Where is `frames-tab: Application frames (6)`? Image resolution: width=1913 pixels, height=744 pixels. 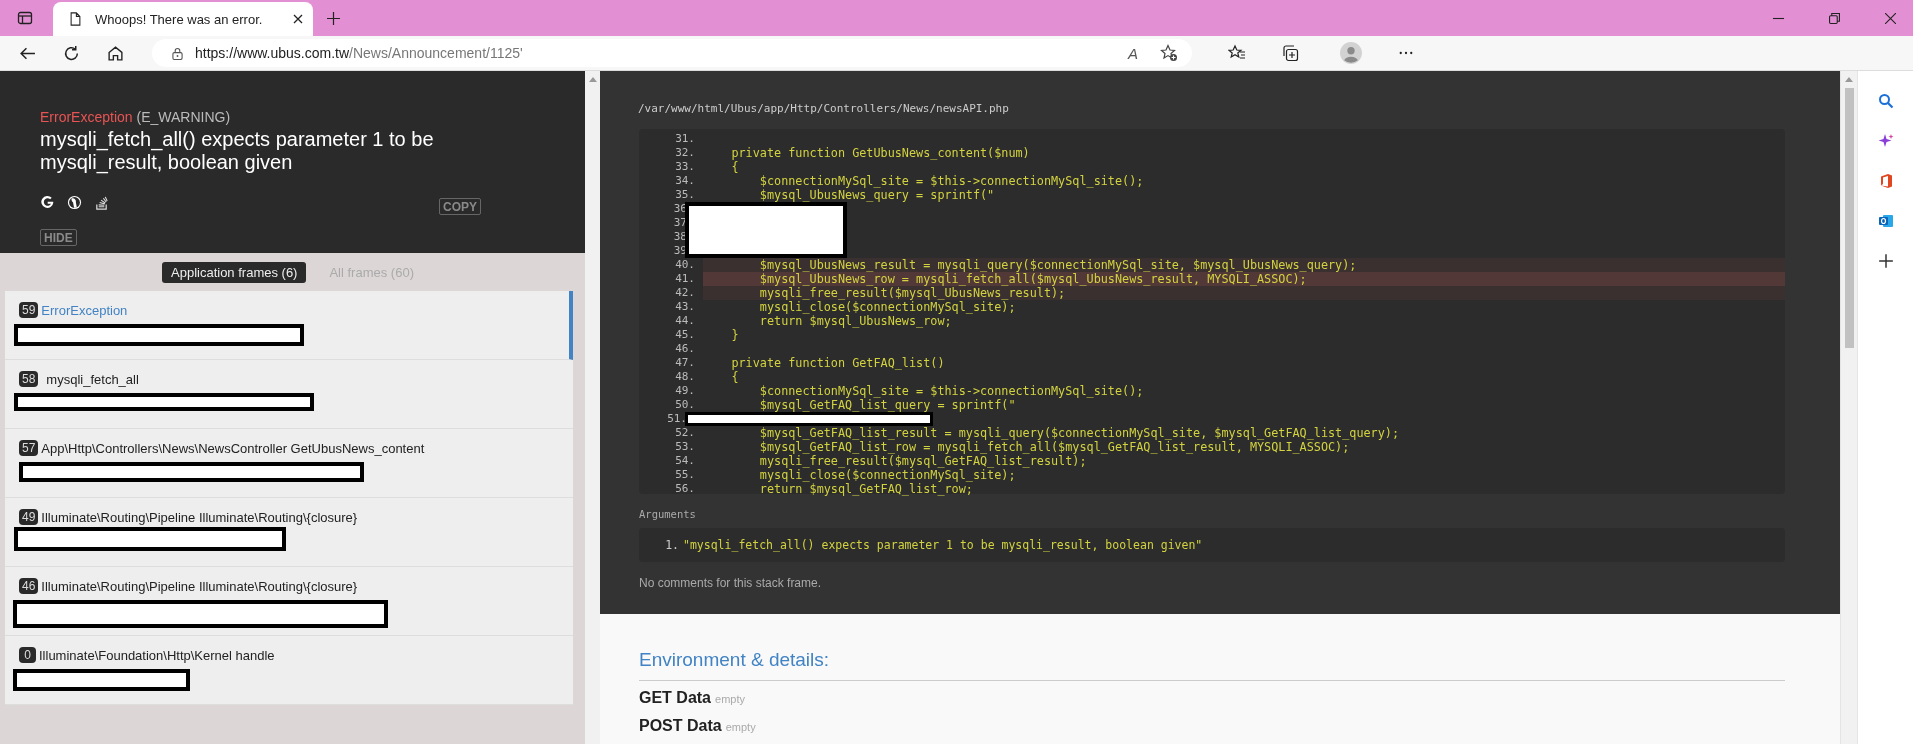 frames-tab: Application frames (6) is located at coordinates (234, 272).